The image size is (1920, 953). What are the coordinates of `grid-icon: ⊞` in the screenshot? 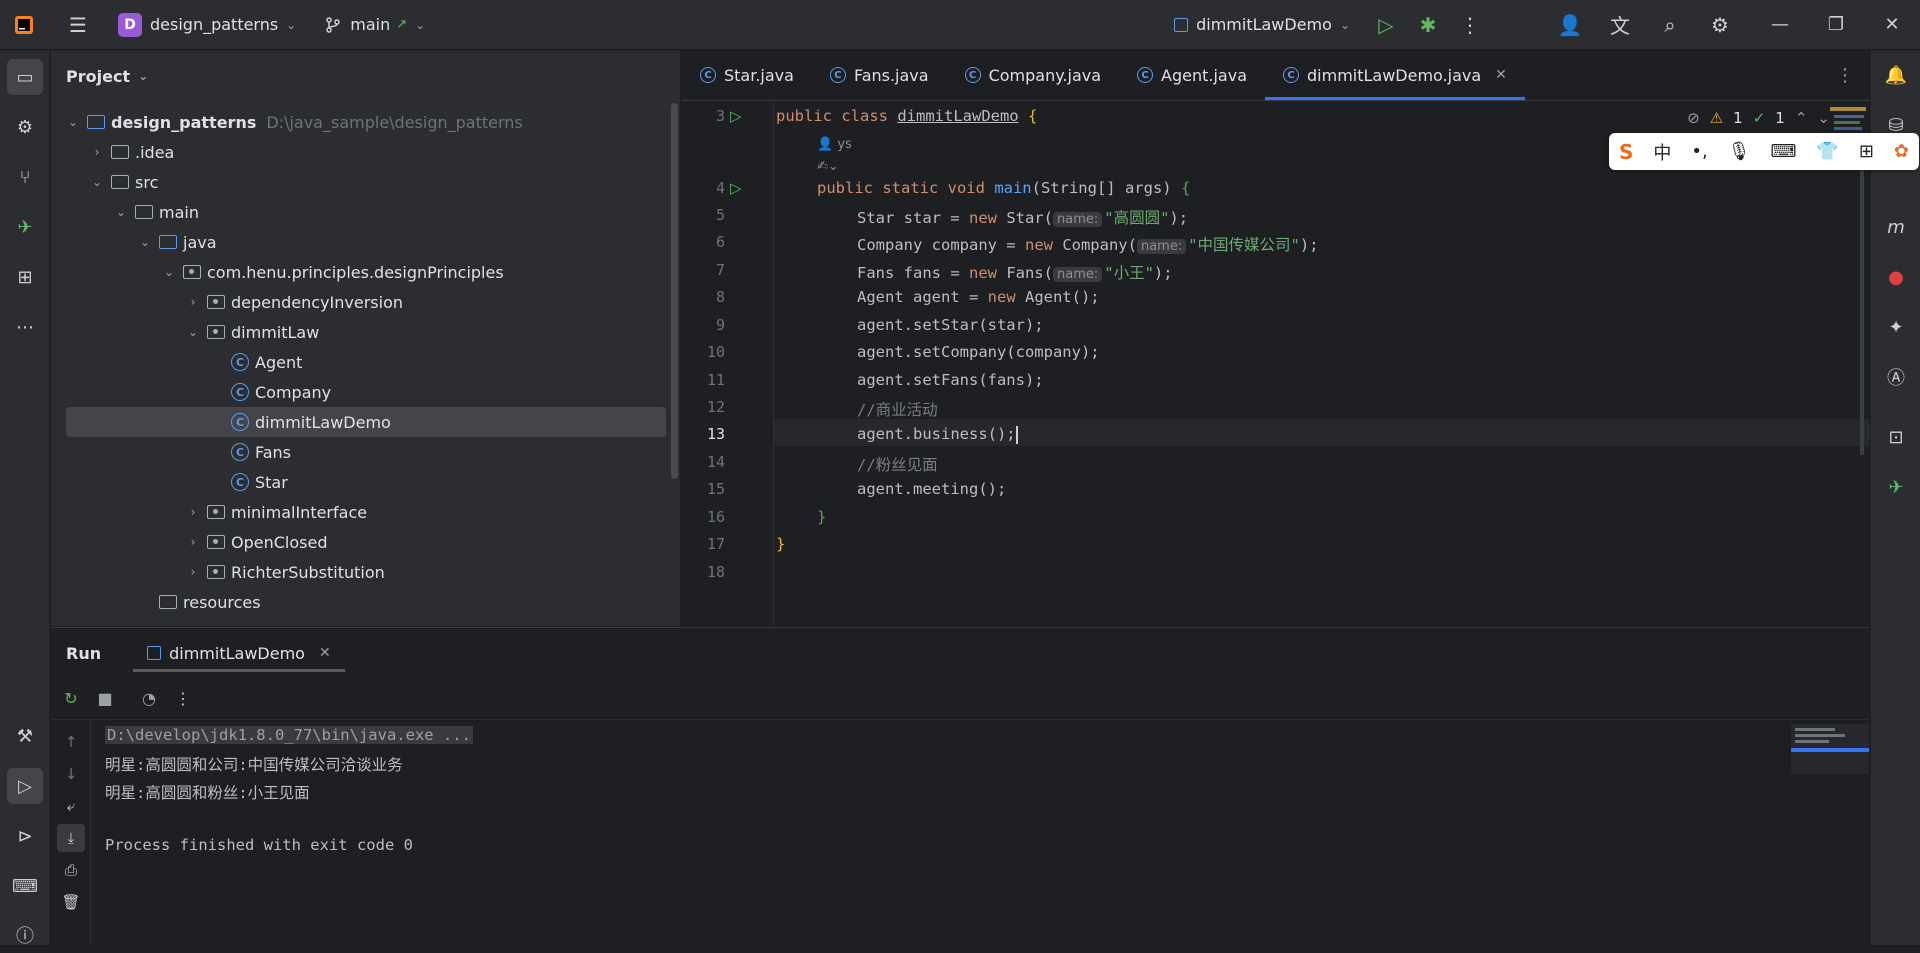 It's located at (1866, 151).